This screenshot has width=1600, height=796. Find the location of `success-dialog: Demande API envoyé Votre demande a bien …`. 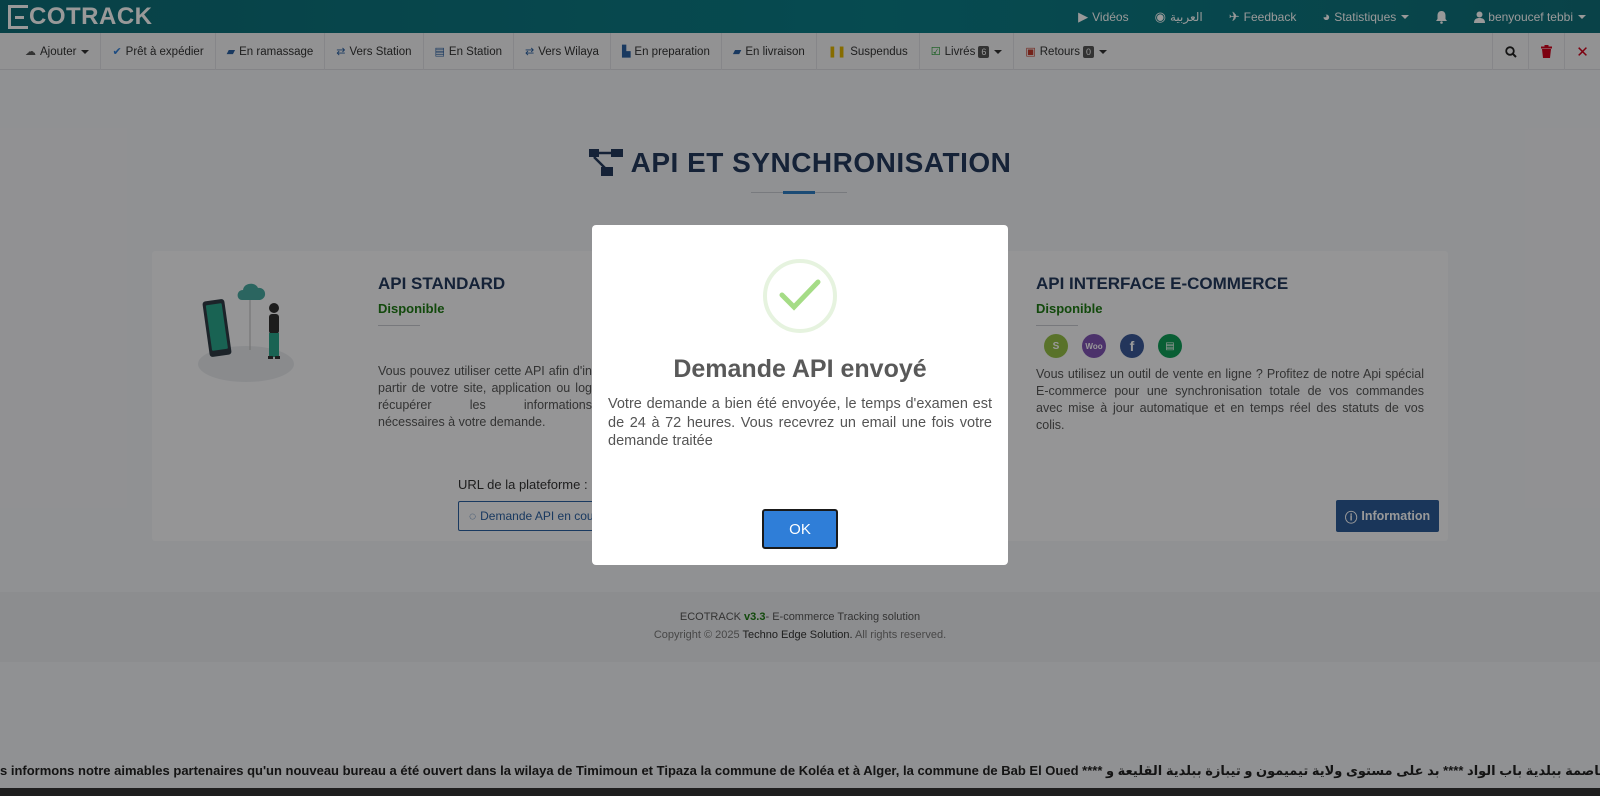

success-dialog: Demande API envoyé Votre demande a bien … is located at coordinates (800, 395).